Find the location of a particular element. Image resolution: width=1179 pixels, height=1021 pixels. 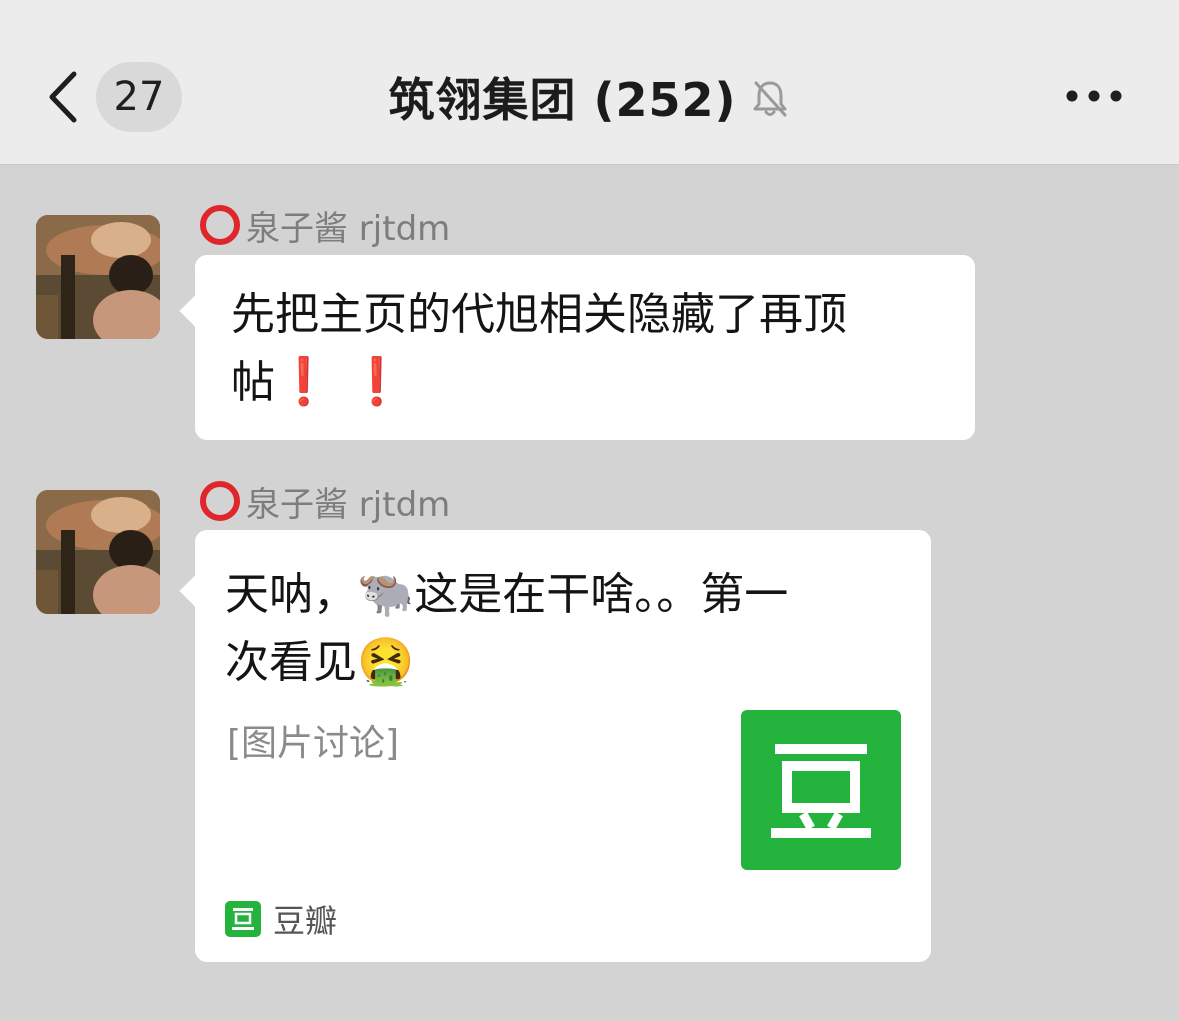

card-title: 天呐，🐃这是在干啥。。第一 次看见🤮 is located at coordinates (506, 628).